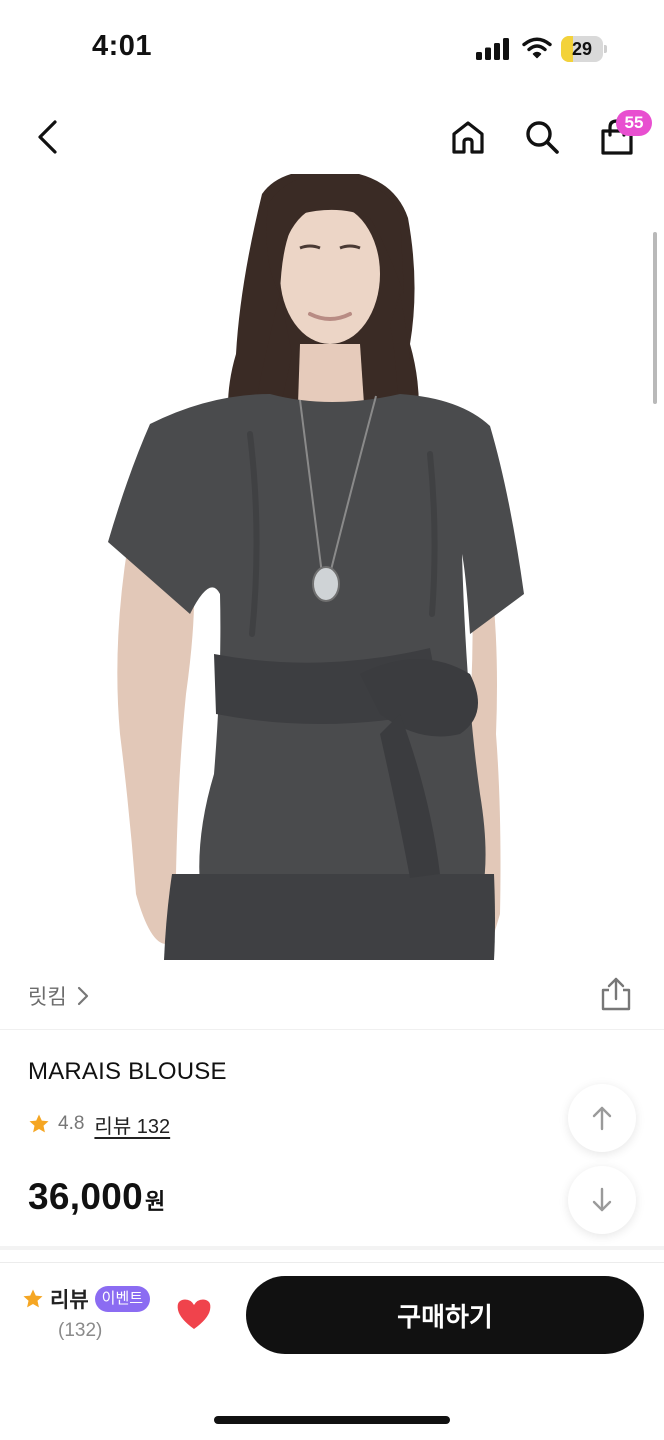 This screenshot has width=664, height=1440. I want to click on rating-row: 4.8 리뷰 132, so click(99, 1124).